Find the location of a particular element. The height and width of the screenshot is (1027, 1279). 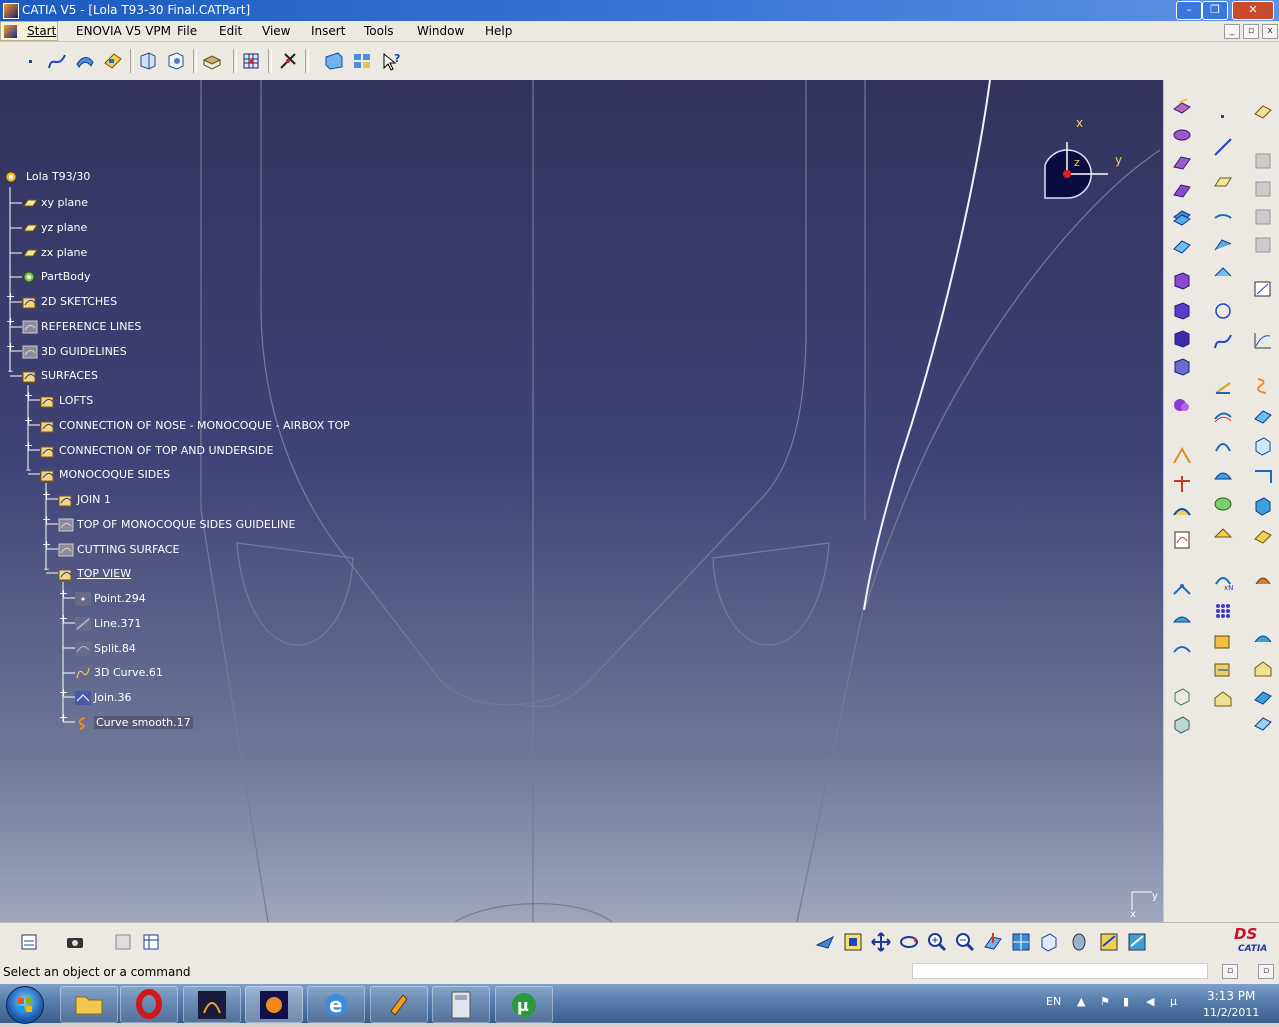

whats-this-help-icon: ? is located at coordinates (391, 61).